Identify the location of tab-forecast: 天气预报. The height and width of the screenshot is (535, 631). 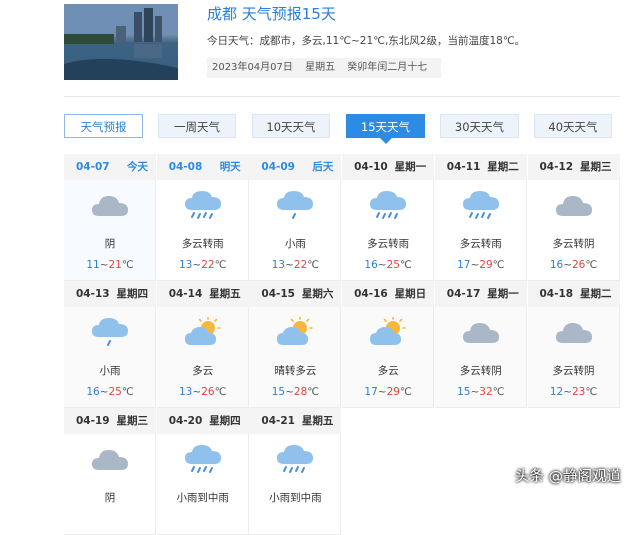
(103, 126).